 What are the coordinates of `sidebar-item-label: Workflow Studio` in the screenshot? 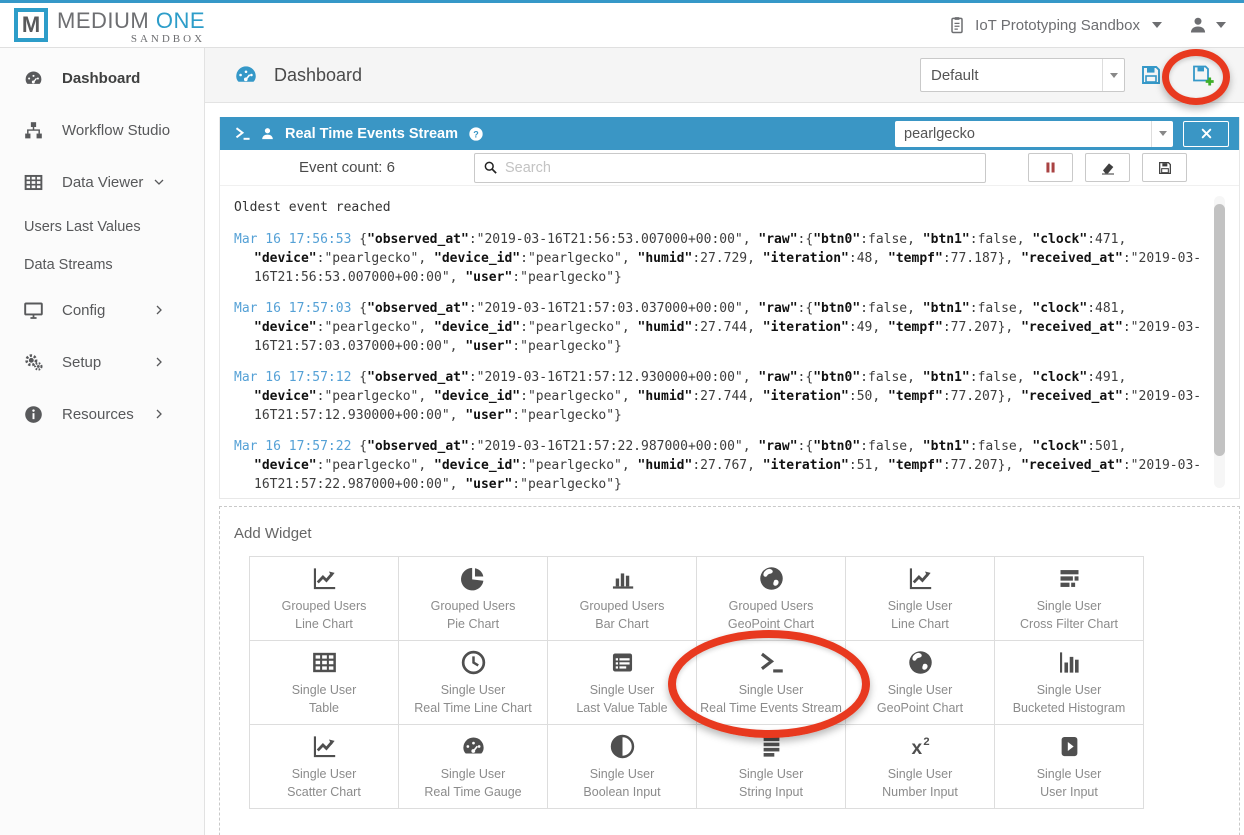 It's located at (116, 130).